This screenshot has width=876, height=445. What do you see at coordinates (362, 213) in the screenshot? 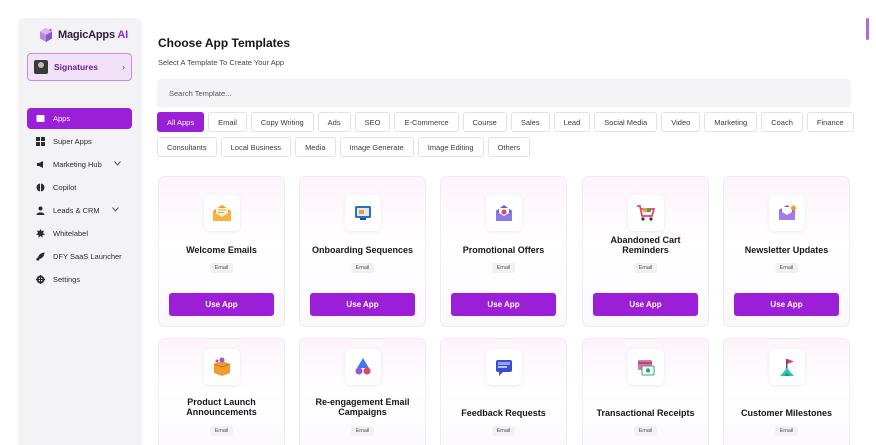
I see `onboarding-screen-icon` at bounding box center [362, 213].